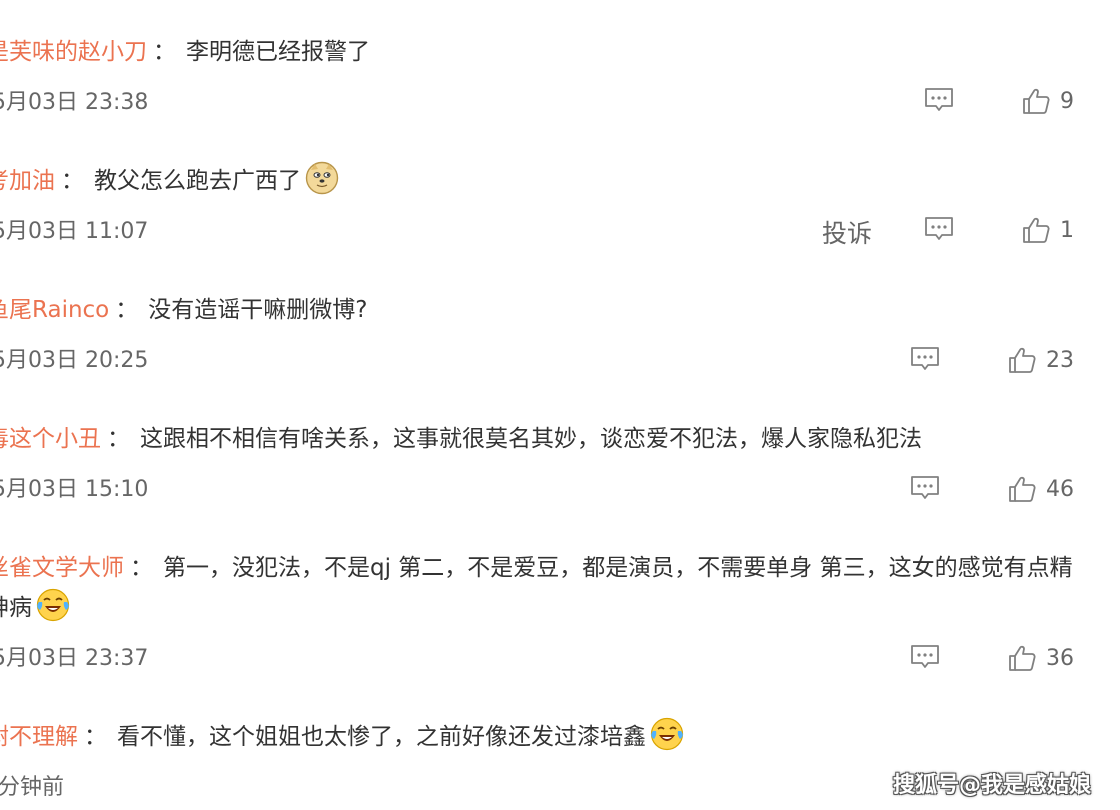 The width and height of the screenshot is (1120, 810). I want to click on like-button: 1, so click(1048, 230).